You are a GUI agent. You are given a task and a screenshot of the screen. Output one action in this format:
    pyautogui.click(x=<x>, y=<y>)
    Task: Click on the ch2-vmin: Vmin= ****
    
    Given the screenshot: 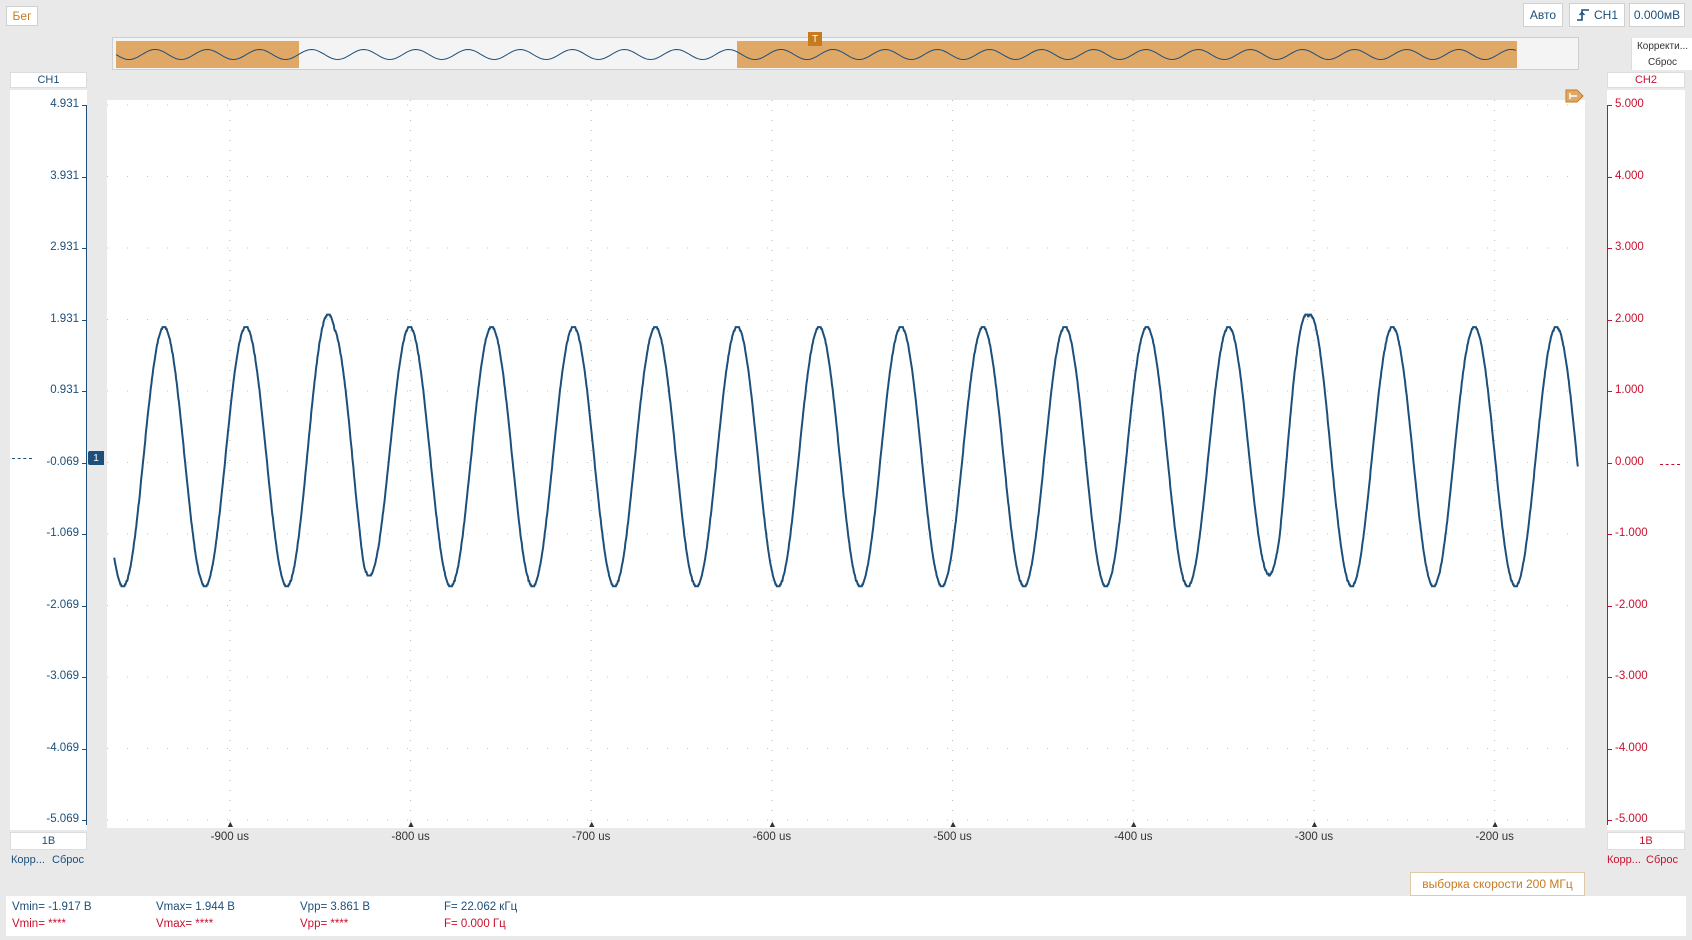 What is the action you would take?
    pyautogui.click(x=39, y=924)
    